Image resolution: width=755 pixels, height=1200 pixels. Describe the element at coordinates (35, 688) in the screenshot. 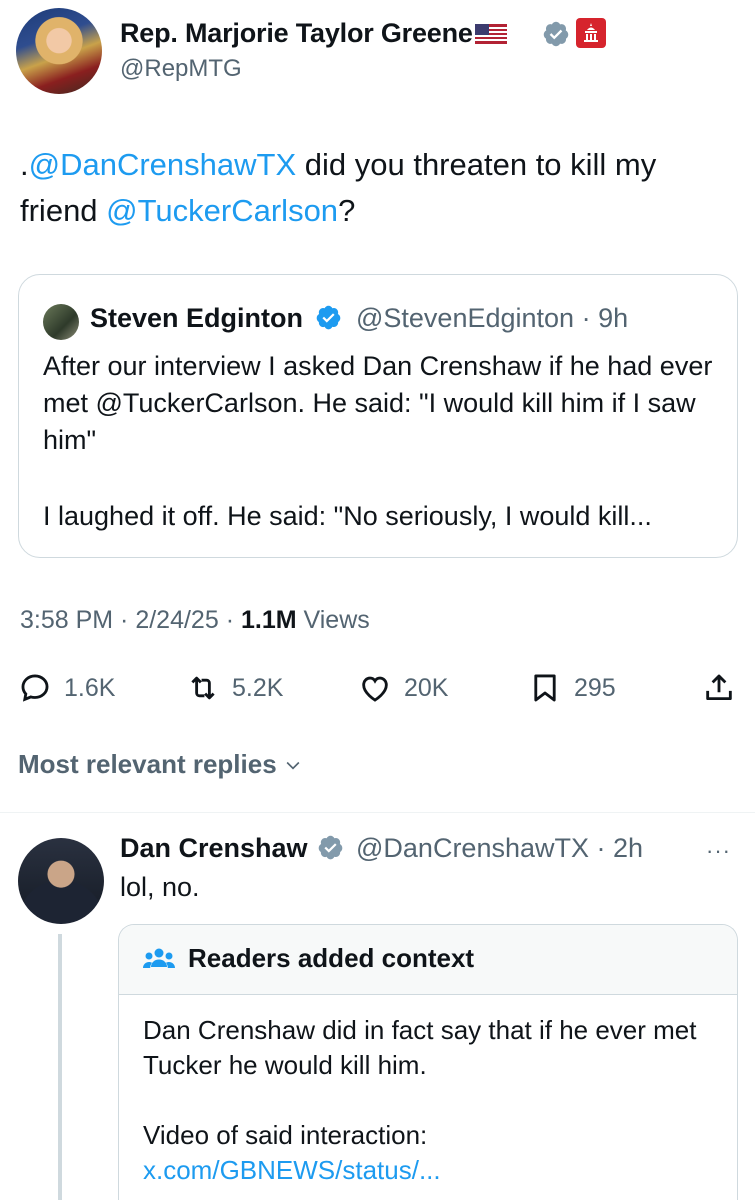

I see `reply-icon` at that location.